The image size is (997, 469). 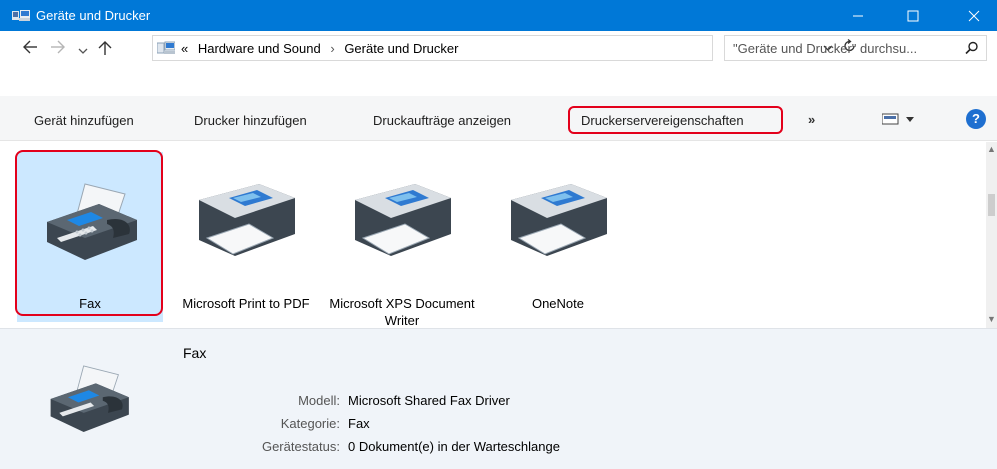 What do you see at coordinates (402, 312) in the screenshot?
I see `device-label: Microsoft XPS Document Writer` at bounding box center [402, 312].